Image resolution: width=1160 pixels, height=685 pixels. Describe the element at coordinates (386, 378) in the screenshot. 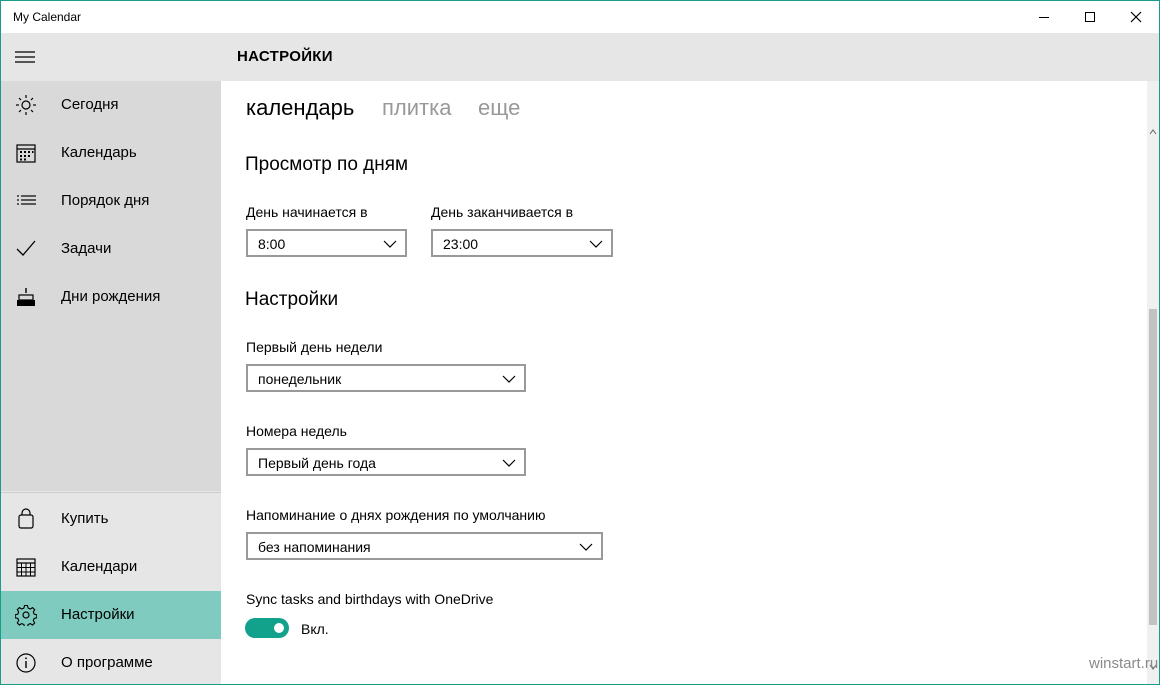

I see `first-day-dropdown: понедельник` at that location.